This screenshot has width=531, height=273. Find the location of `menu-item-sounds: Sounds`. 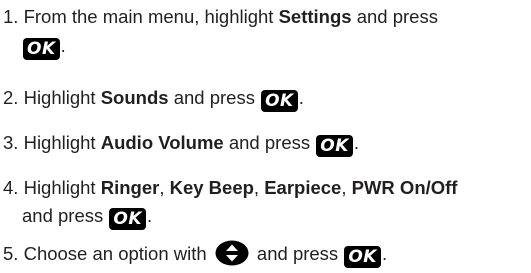

menu-item-sounds: Sounds is located at coordinates (134, 97).